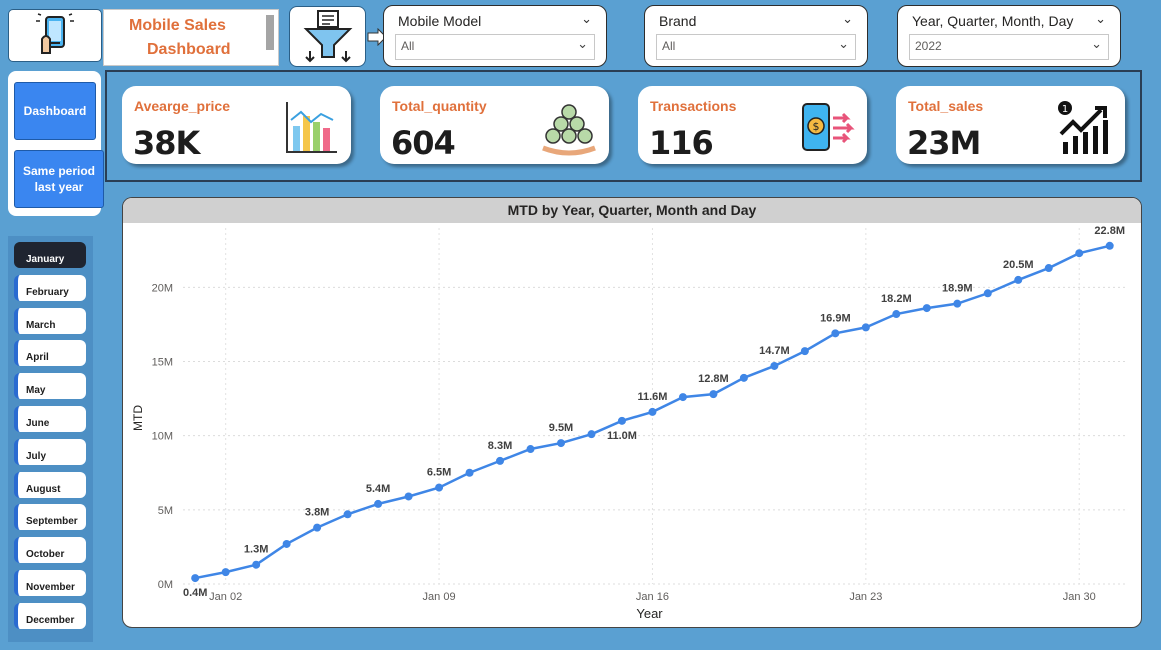 The width and height of the screenshot is (1161, 650). What do you see at coordinates (55, 111) in the screenshot?
I see `dashboard-nav-button: Dashboard` at bounding box center [55, 111].